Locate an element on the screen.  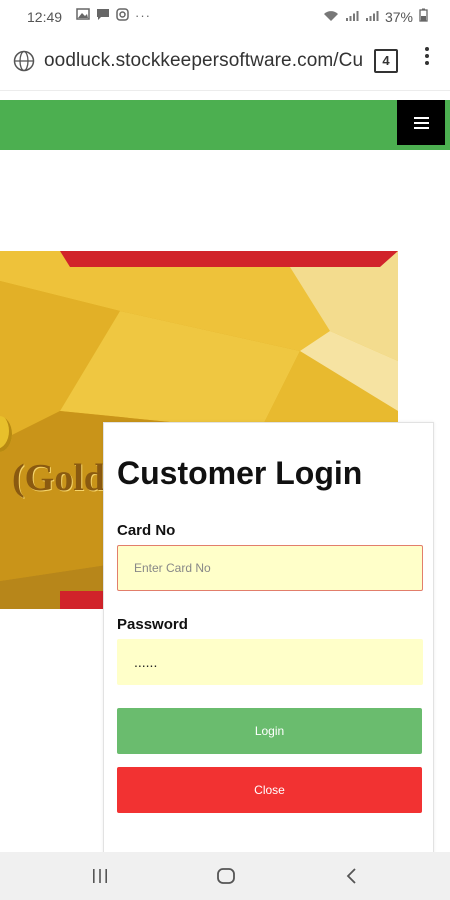
password-label: Password is located at coordinates (152, 624).